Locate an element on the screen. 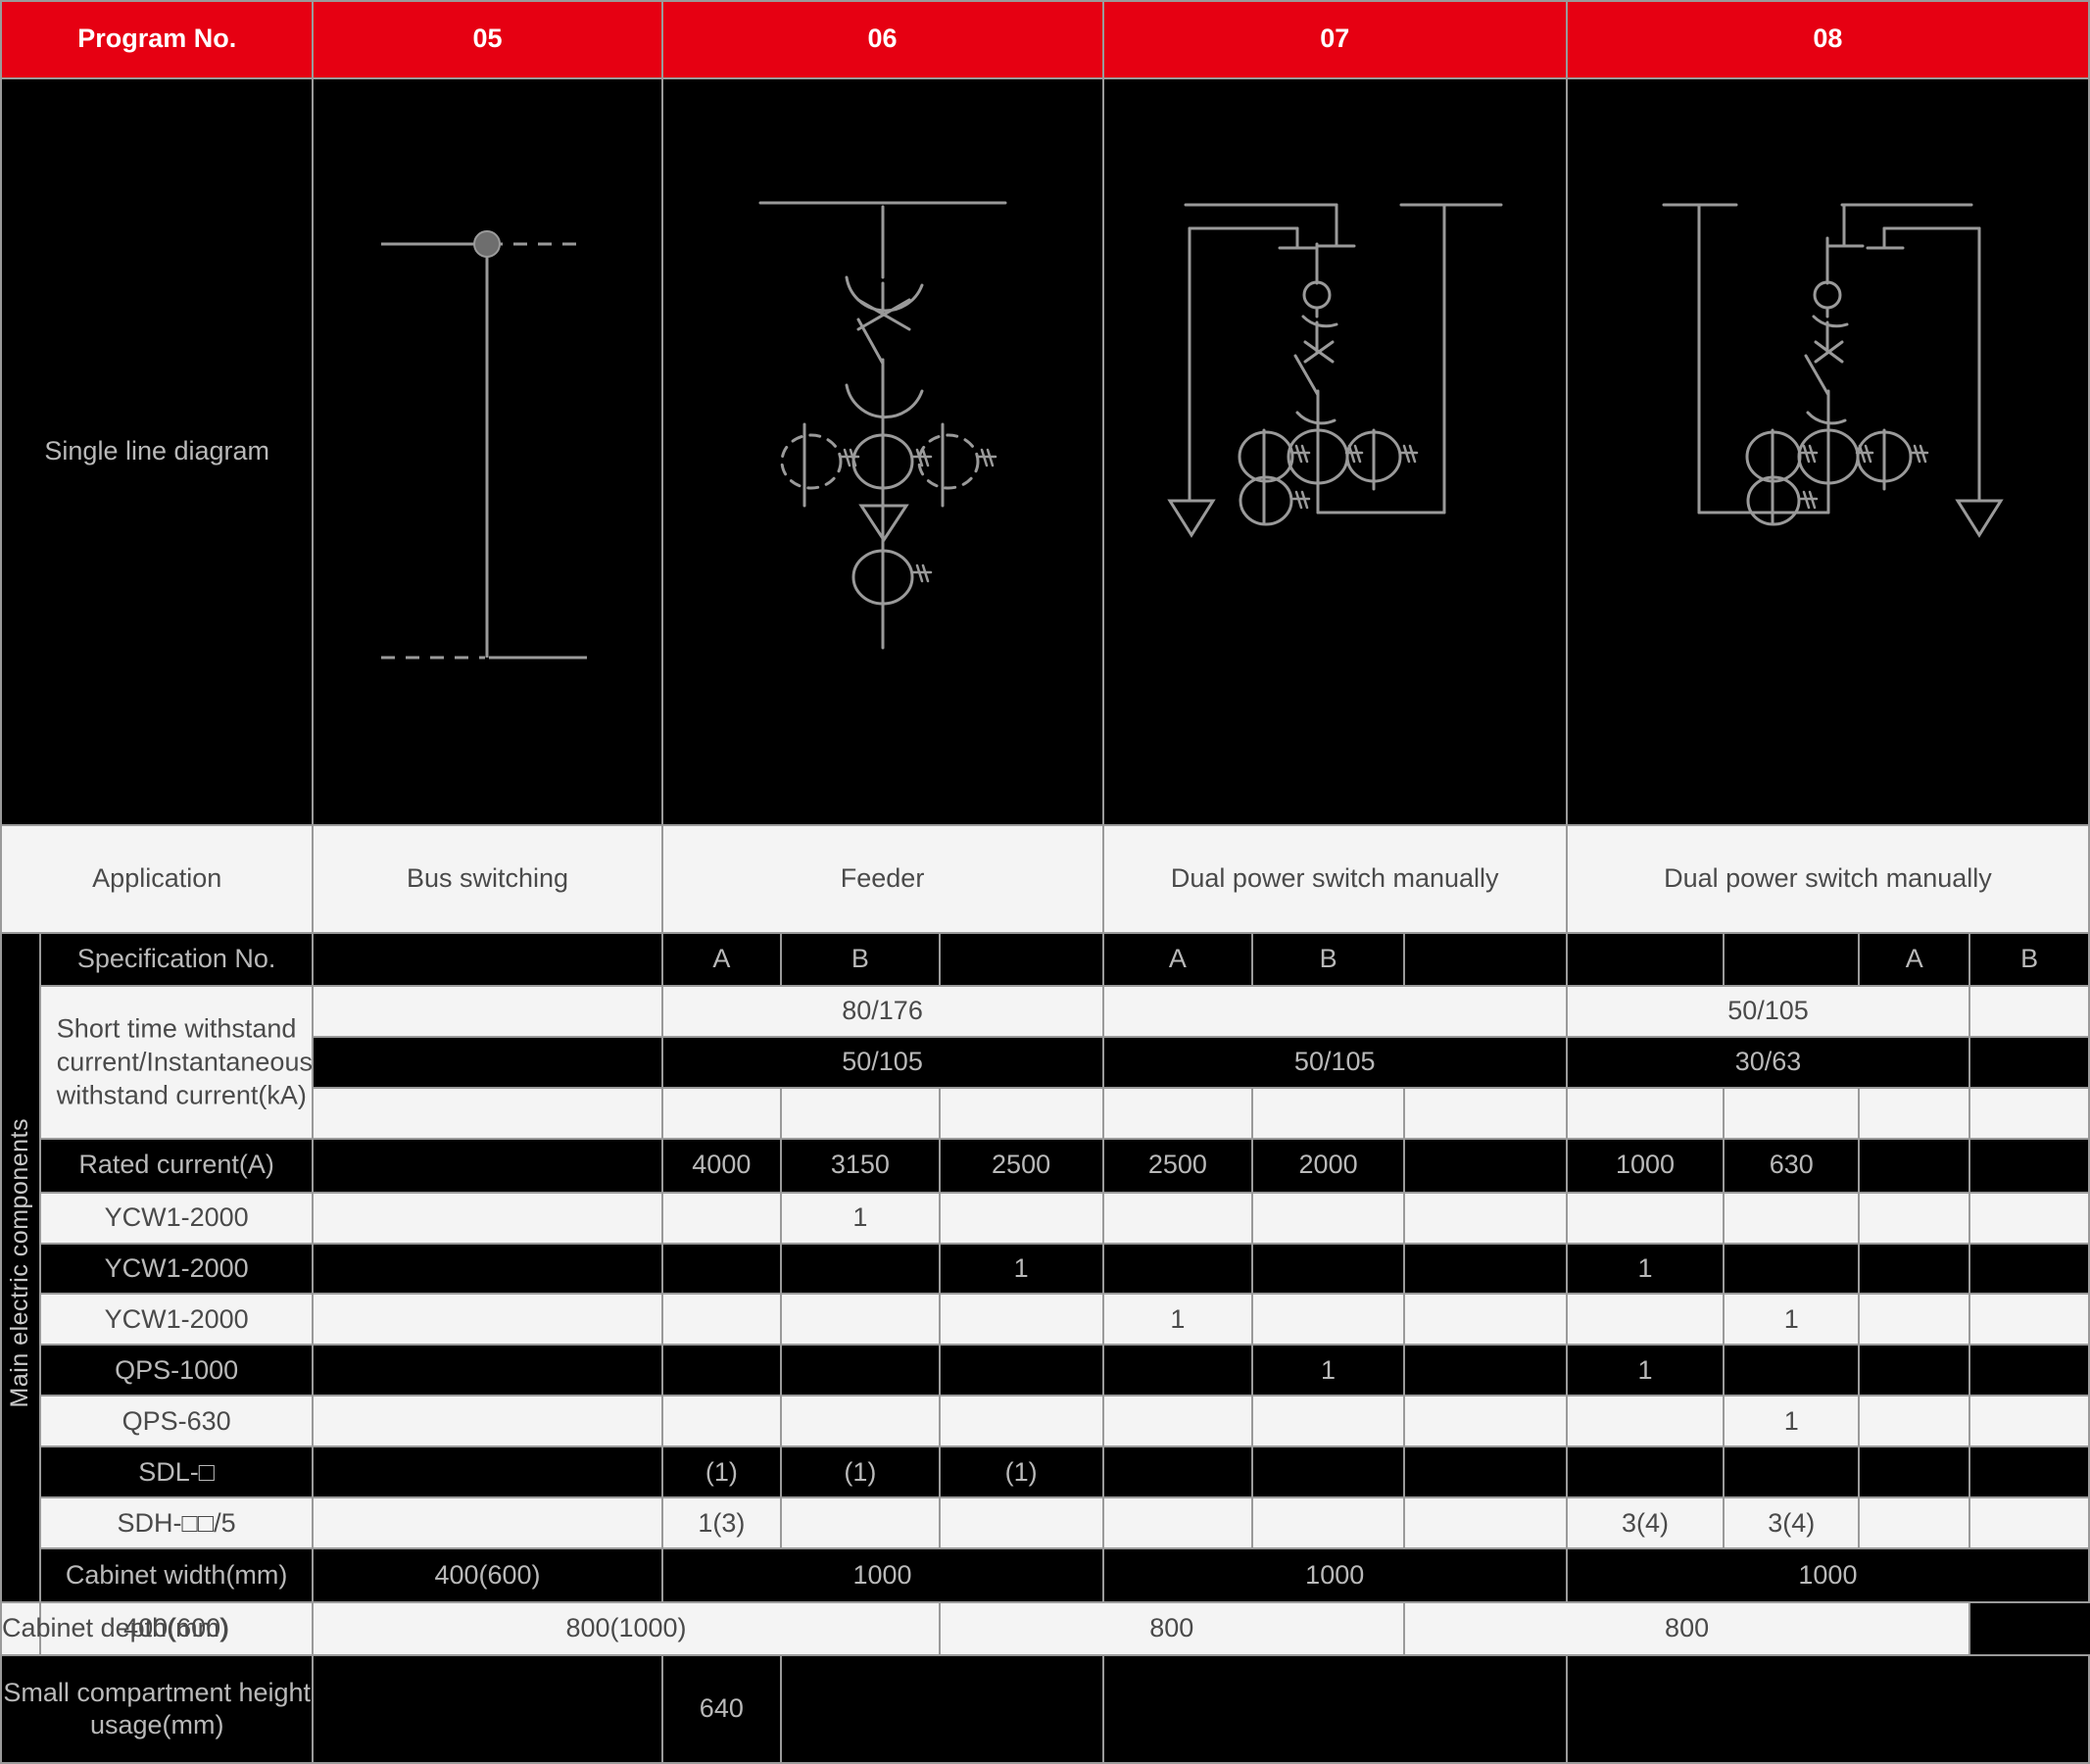 Image resolution: width=2090 pixels, height=1764 pixels. component-5-c7 is located at coordinates (1645, 1472).